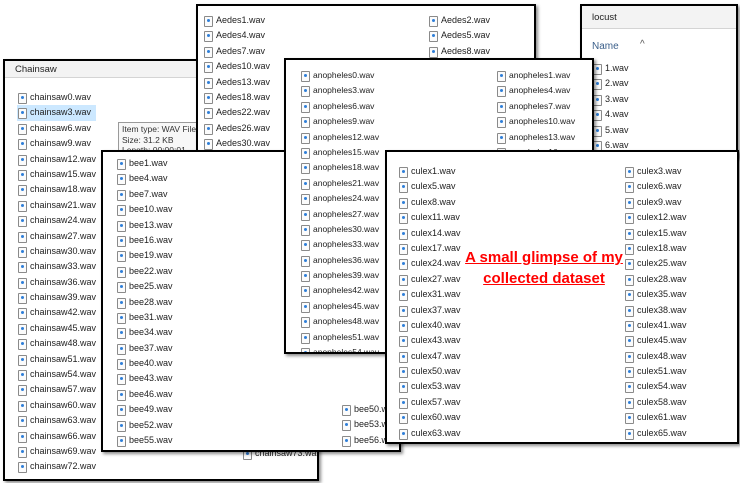 This screenshot has width=740, height=483. I want to click on file-item: anopheles0.wav, so click(339, 75).